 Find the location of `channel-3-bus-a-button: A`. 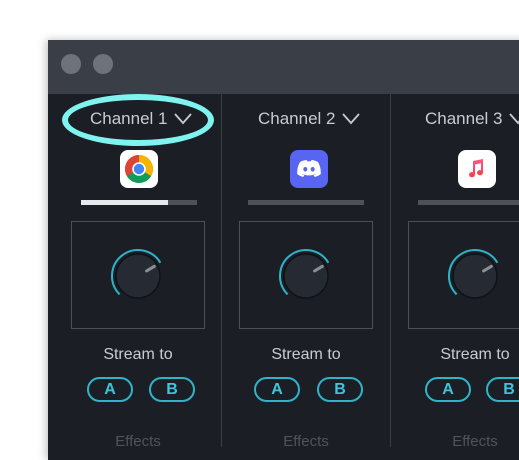

channel-3-bus-a-button: A is located at coordinates (448, 389).